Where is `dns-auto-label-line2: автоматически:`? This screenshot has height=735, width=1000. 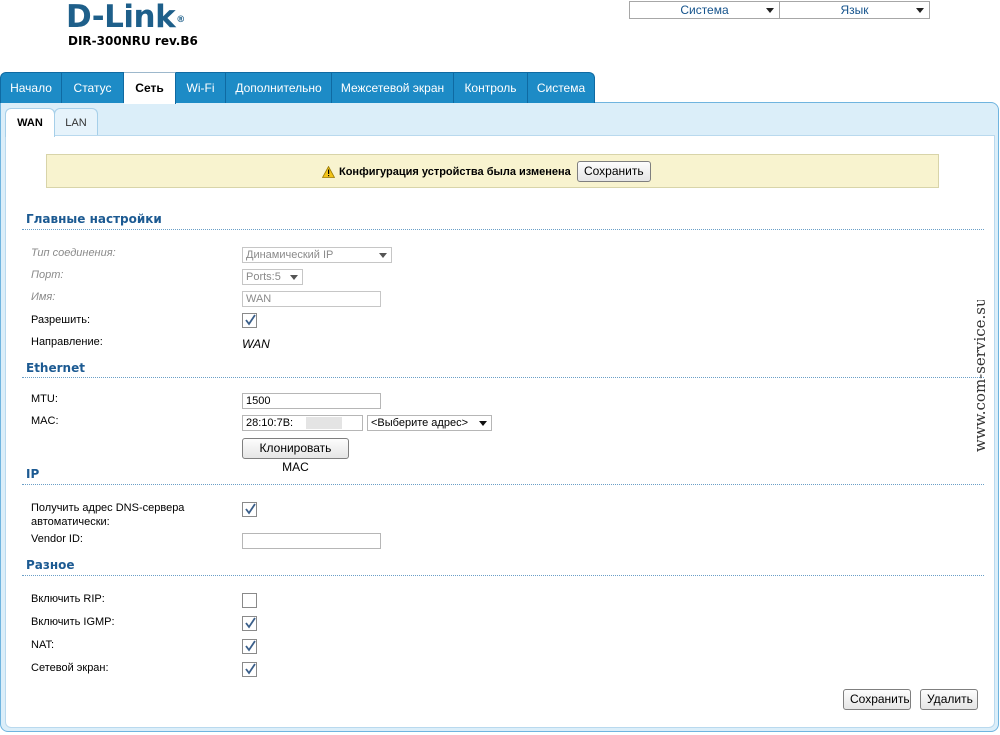 dns-auto-label-line2: автоматически: is located at coordinates (70, 522).